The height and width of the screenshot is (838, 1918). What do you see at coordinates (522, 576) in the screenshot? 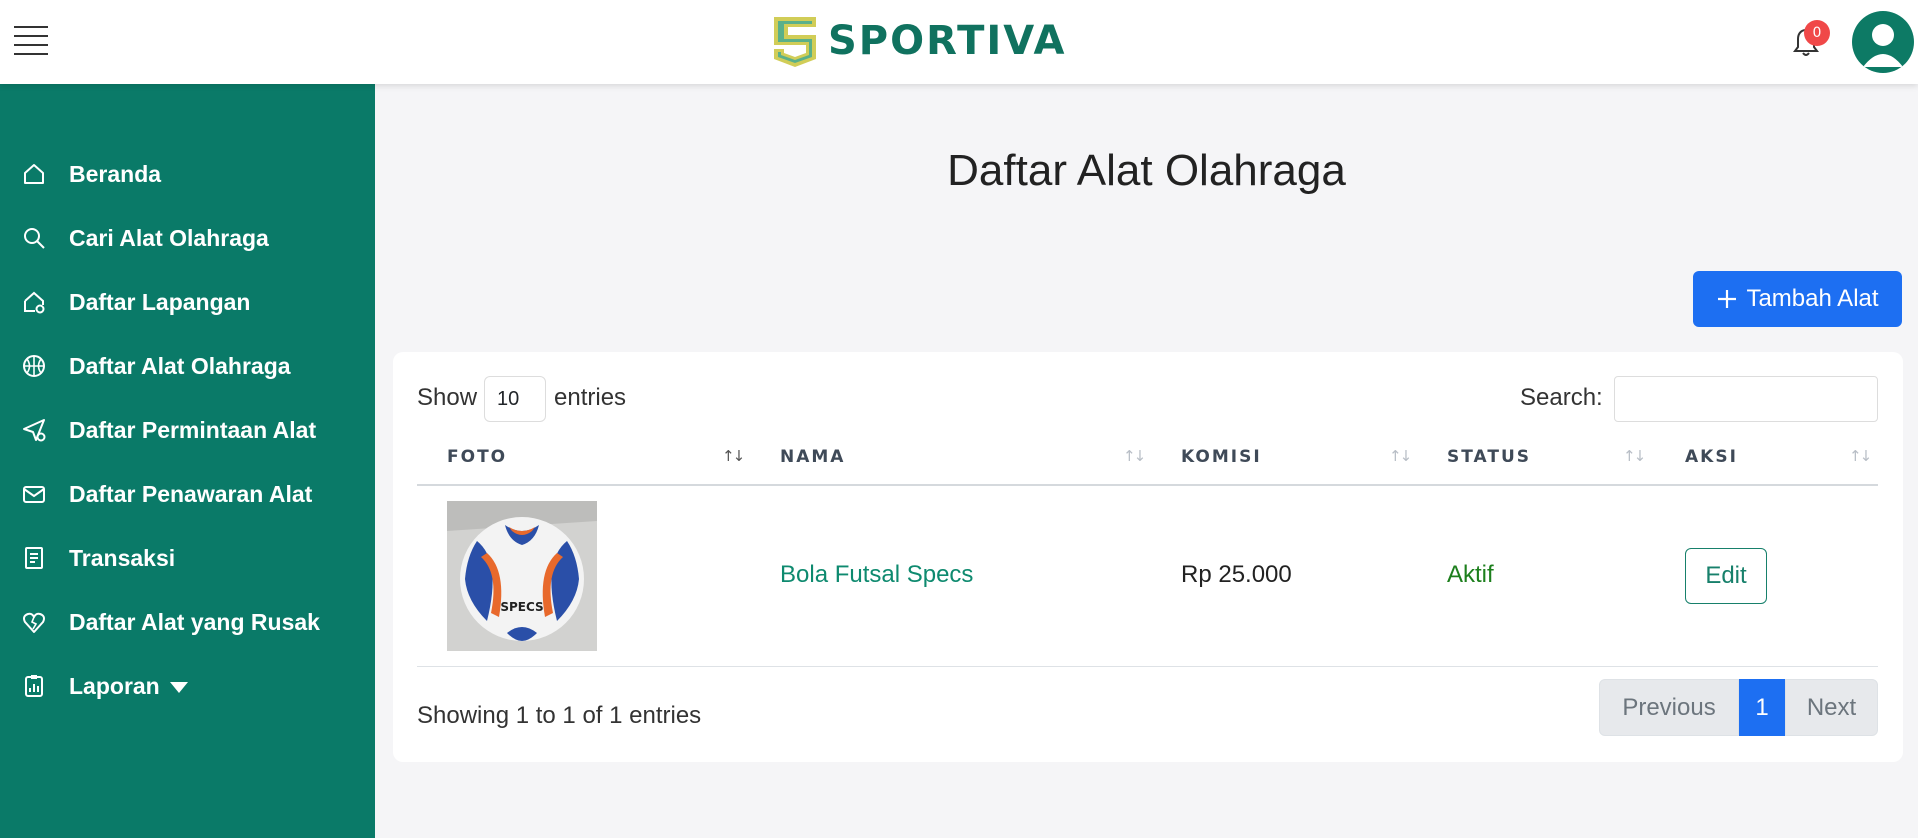
I see `product-photo: SPECS` at bounding box center [522, 576].